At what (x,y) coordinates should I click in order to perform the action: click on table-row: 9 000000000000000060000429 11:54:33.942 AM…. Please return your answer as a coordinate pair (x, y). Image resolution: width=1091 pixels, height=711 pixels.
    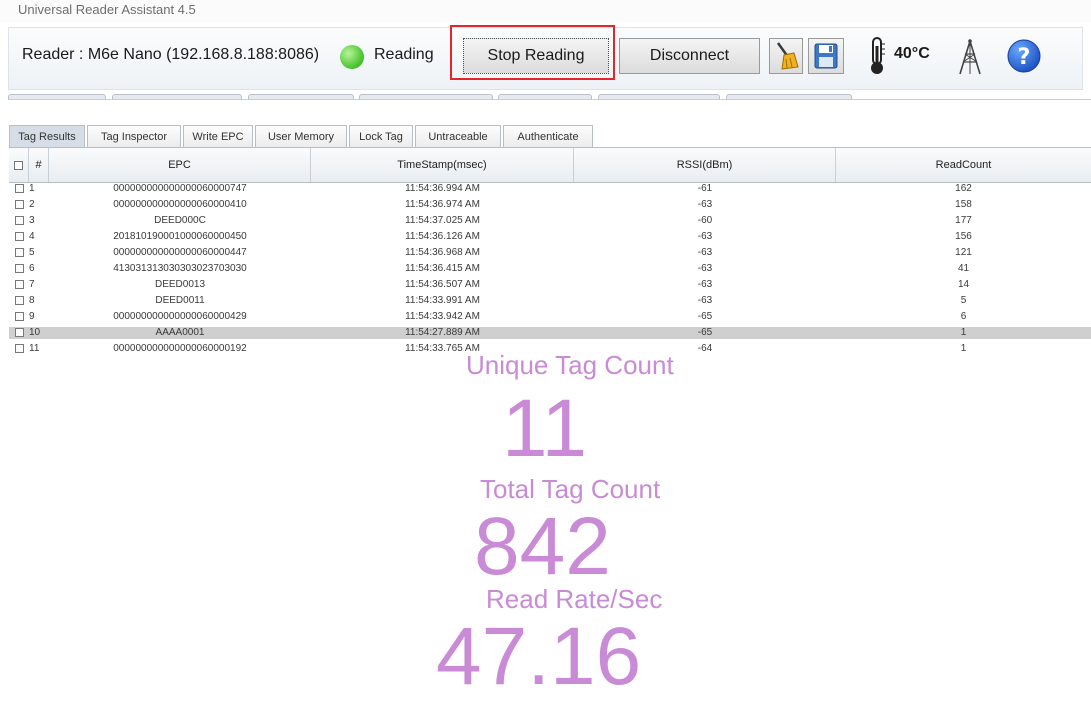
    Looking at the image, I should click on (550, 317).